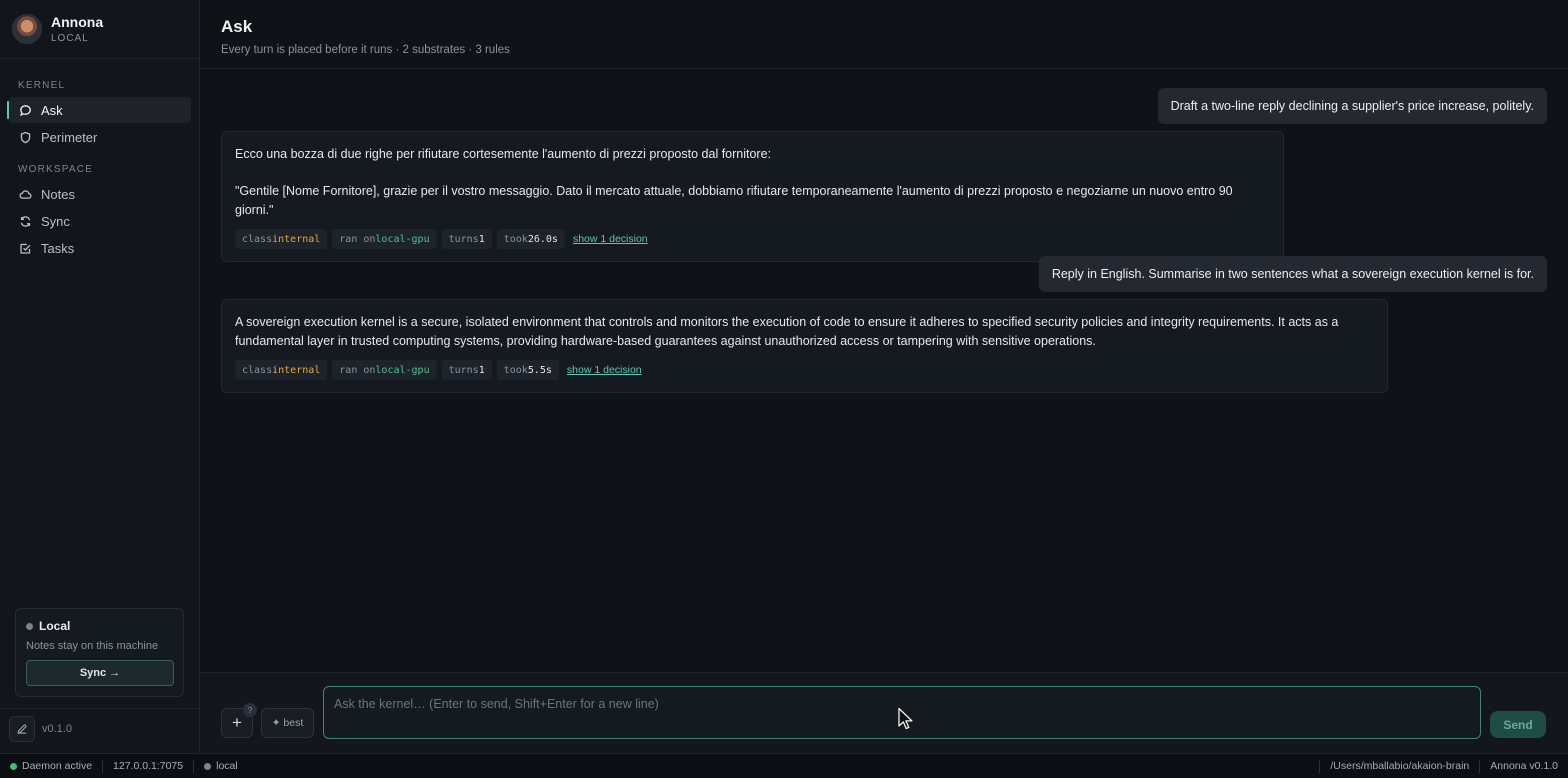 This screenshot has height=778, width=1568. Describe the element at coordinates (1400, 766) in the screenshot. I see `workspace-path: /Users/mballabio/akaion-brain` at that location.